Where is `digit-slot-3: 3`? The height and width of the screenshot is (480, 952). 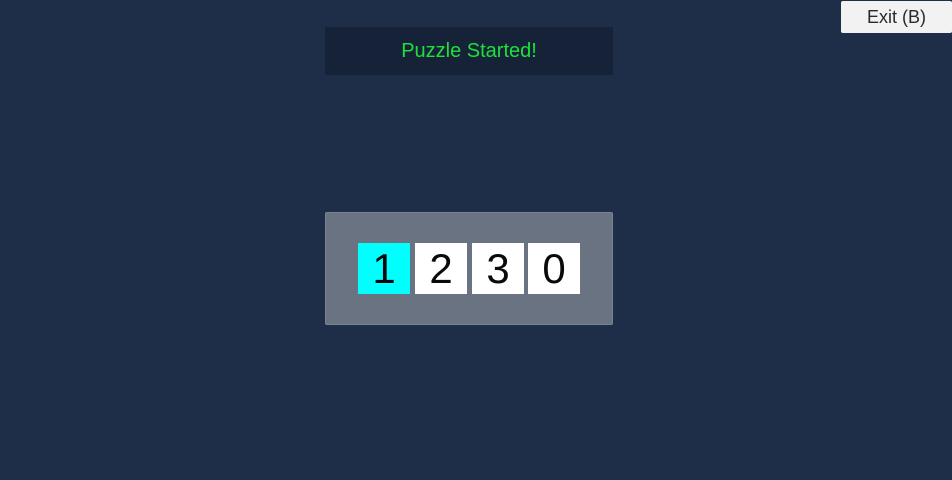 digit-slot-3: 3 is located at coordinates (498, 268).